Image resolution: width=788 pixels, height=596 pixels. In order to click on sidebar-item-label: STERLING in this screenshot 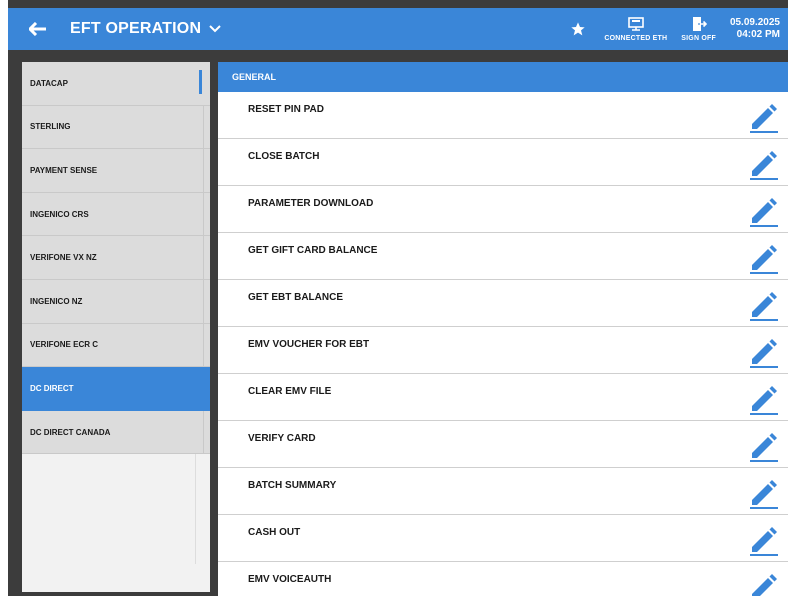, I will do `click(50, 127)`.